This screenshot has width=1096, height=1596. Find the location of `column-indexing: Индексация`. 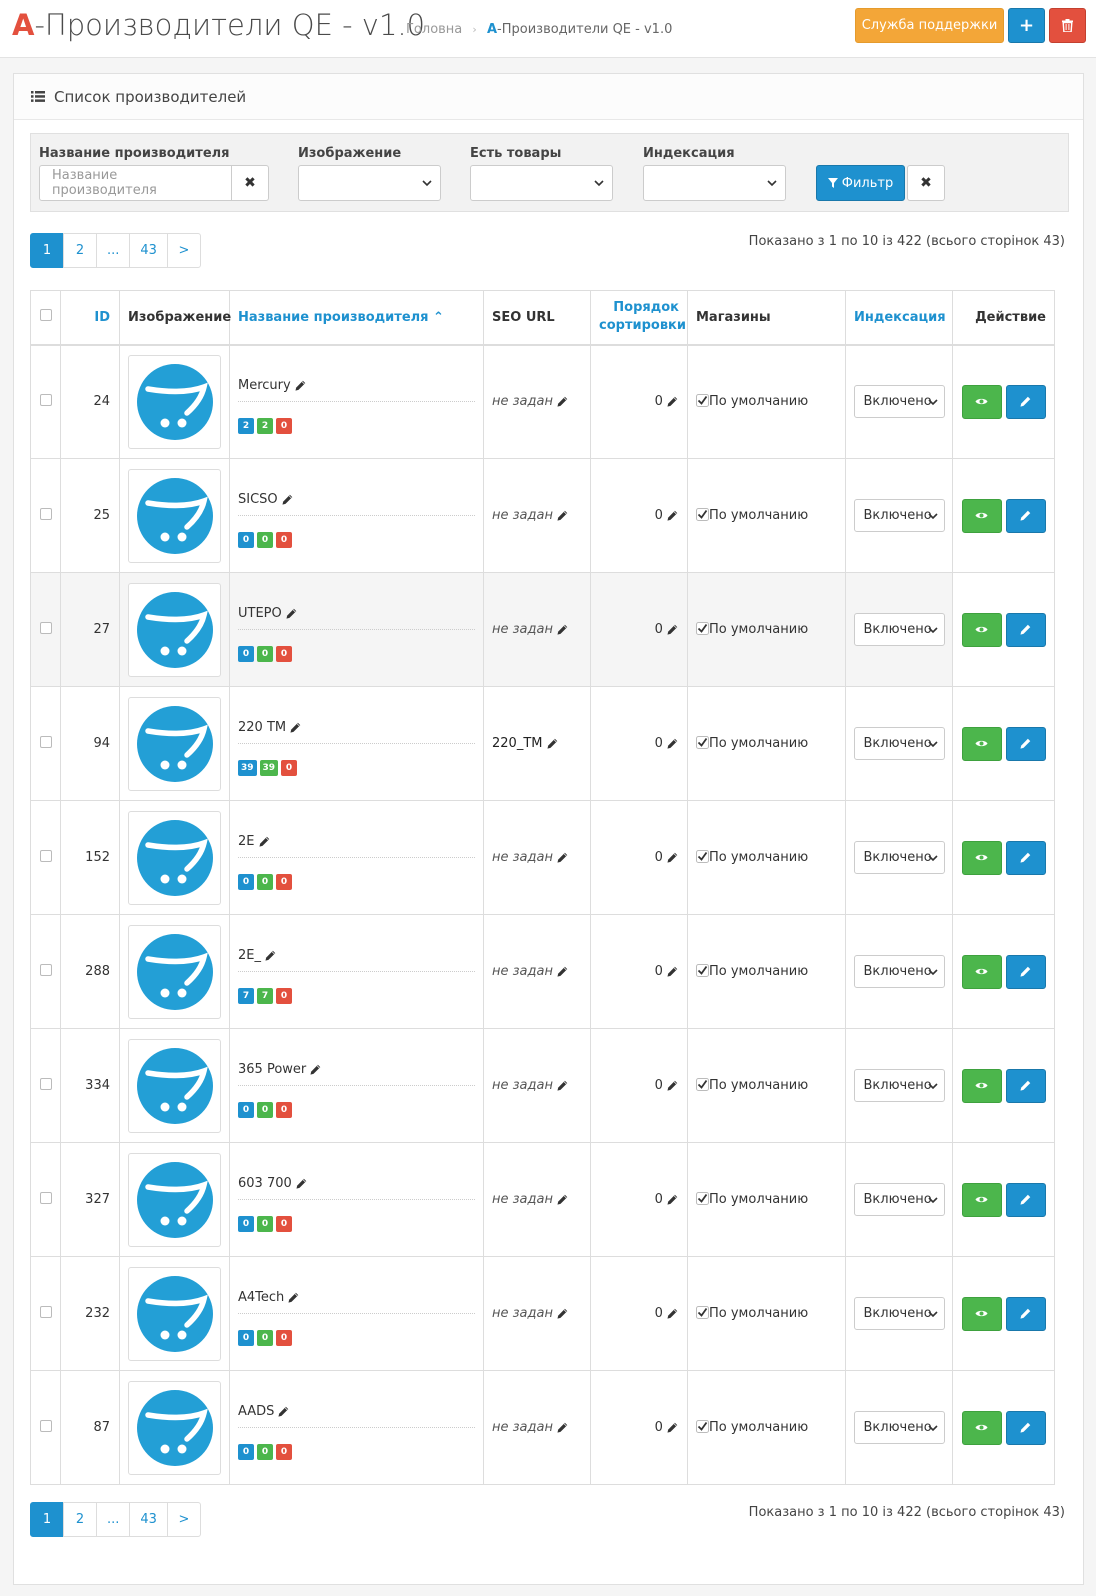

column-indexing: Индексация is located at coordinates (899, 318).